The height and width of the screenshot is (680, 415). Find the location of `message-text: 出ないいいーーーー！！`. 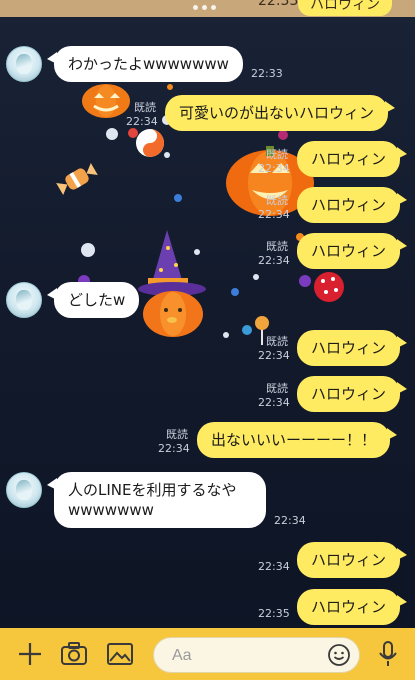

message-text: 出ないいいーーーー！！ is located at coordinates (294, 440).